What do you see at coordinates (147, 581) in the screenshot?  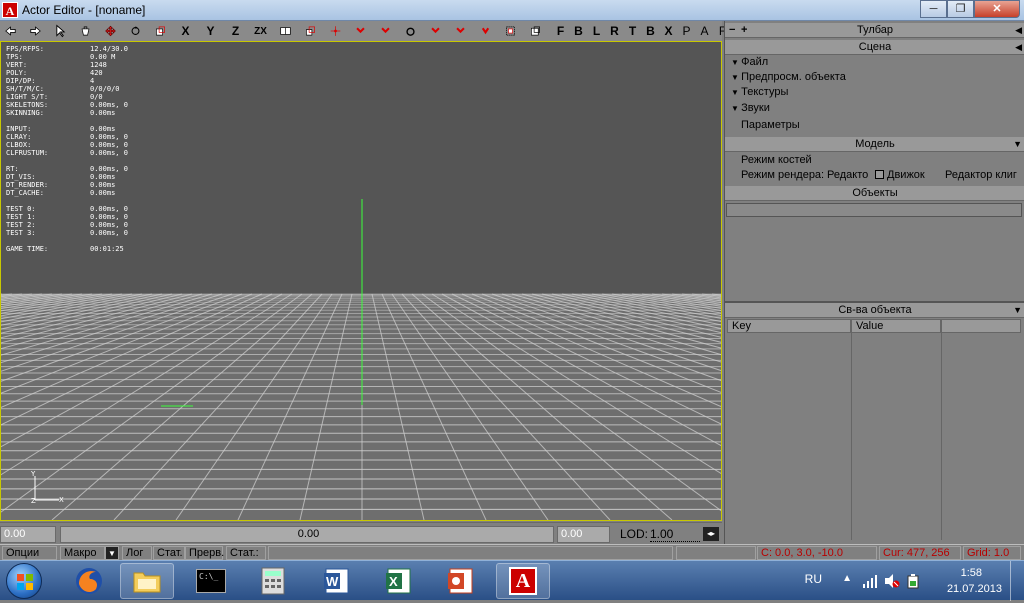 I see `taskbar-explorer` at bounding box center [147, 581].